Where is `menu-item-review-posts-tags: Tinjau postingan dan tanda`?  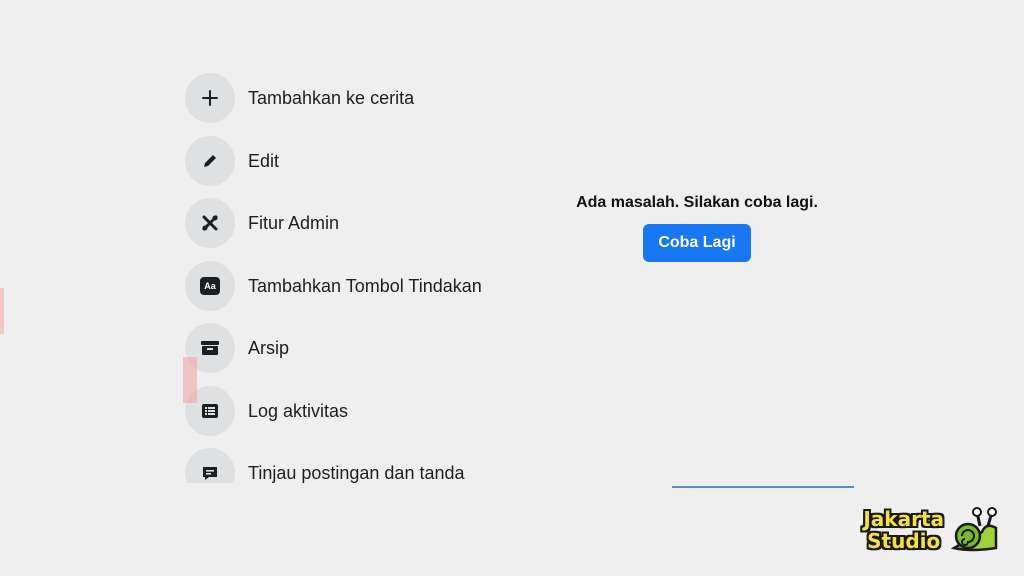
menu-item-review-posts-tags: Tinjau postingan dan tanda is located at coordinates (355, 465).